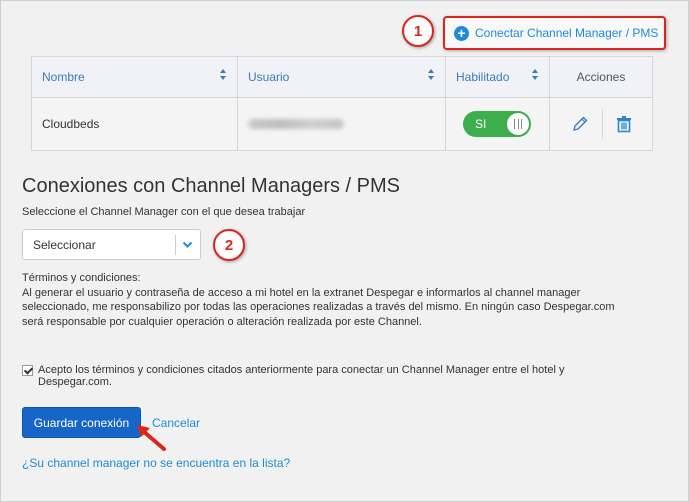 Image resolution: width=689 pixels, height=502 pixels. Describe the element at coordinates (418, 31) in the screenshot. I see `step-1-badge: 1` at that location.